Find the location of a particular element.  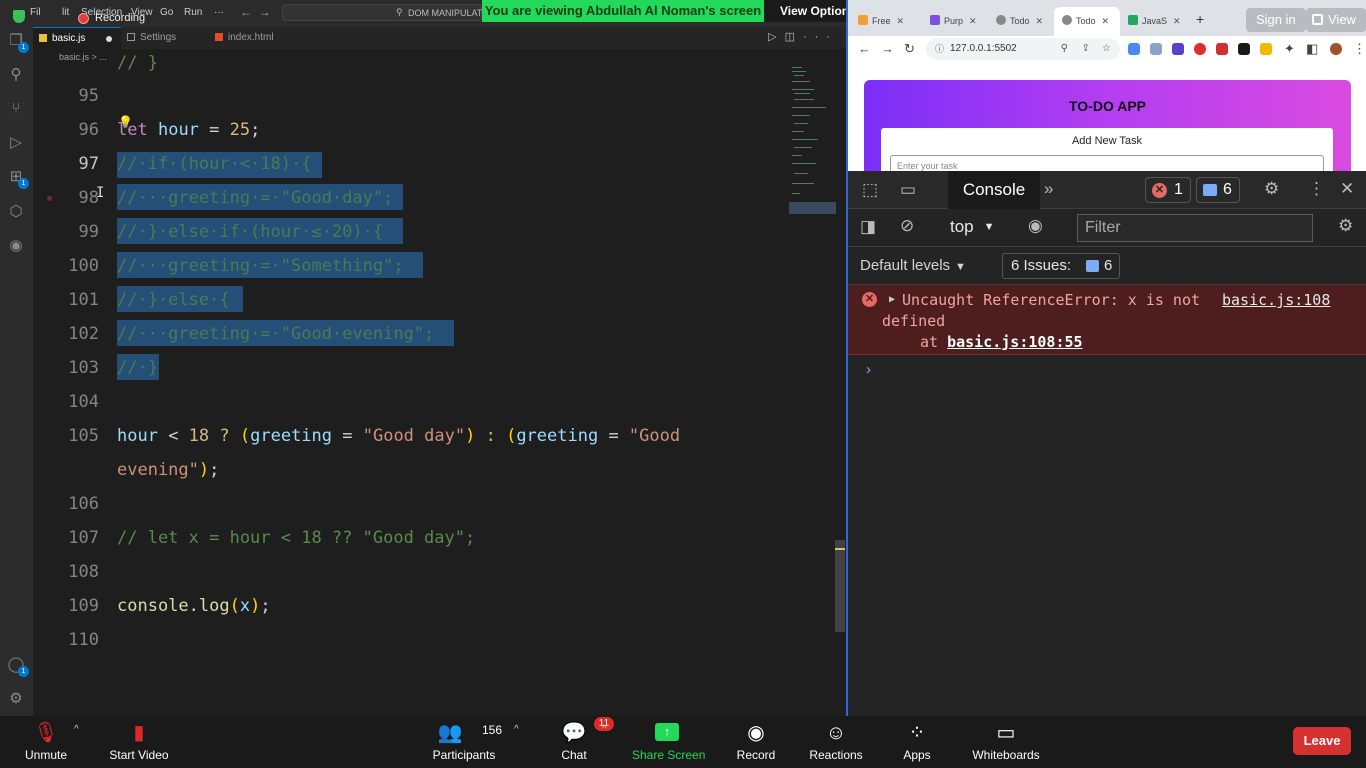

reload-icon: ↻ is located at coordinates (909, 49).